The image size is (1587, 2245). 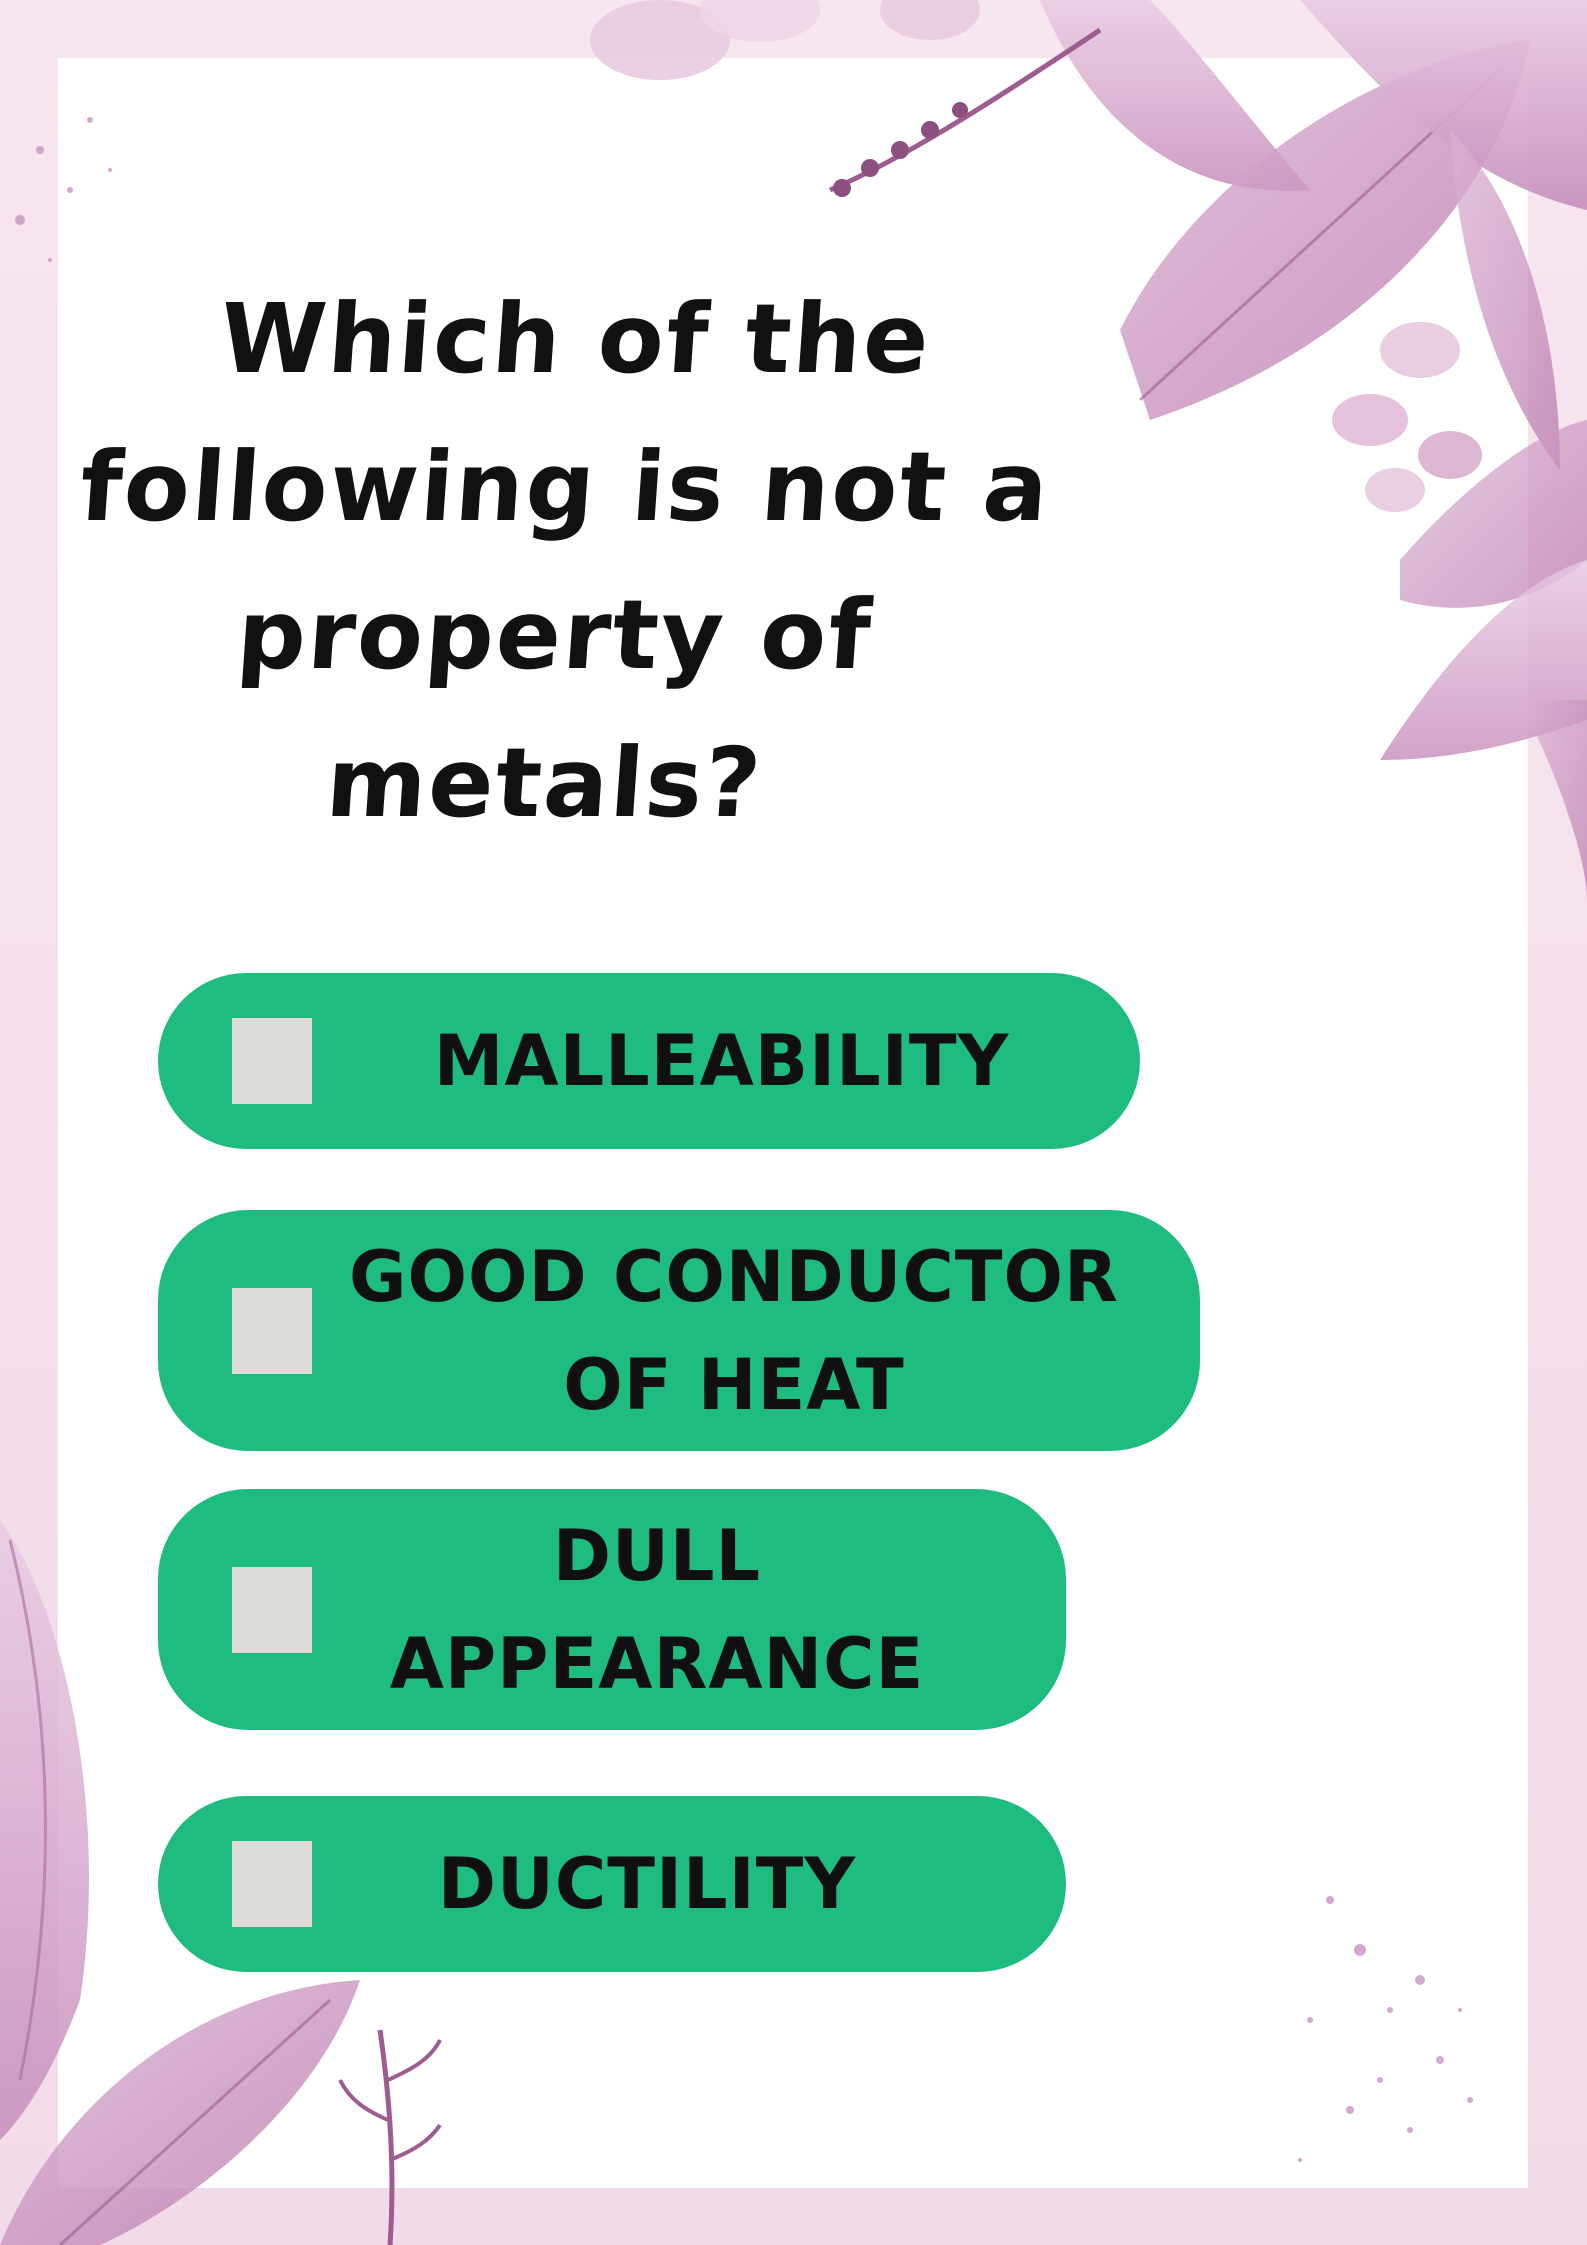 What do you see at coordinates (657, 1609) in the screenshot?
I see `option-label: DULL APPEARANCE` at bounding box center [657, 1609].